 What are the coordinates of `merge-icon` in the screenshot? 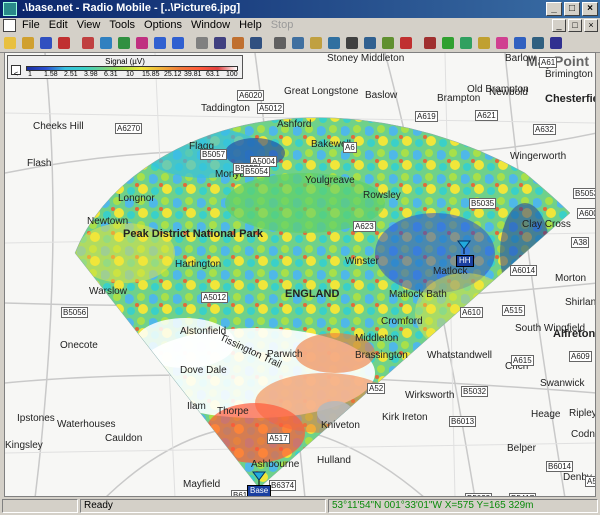 It's located at (298, 43).